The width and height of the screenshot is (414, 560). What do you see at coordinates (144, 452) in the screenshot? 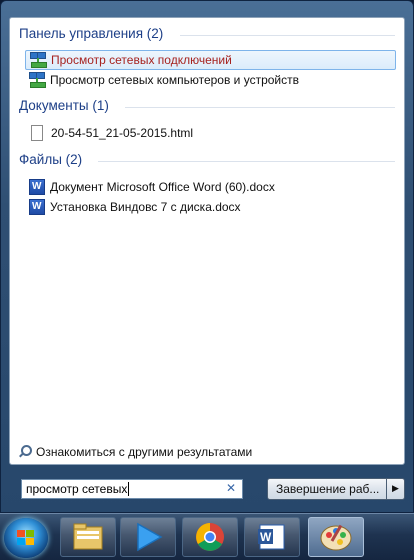
I see `see-more-results-label: Ознакомиться с другими результатами` at bounding box center [144, 452].